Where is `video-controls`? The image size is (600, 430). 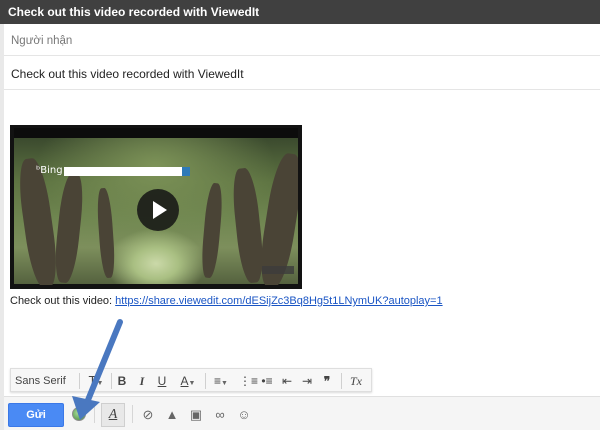 video-controls is located at coordinates (278, 270).